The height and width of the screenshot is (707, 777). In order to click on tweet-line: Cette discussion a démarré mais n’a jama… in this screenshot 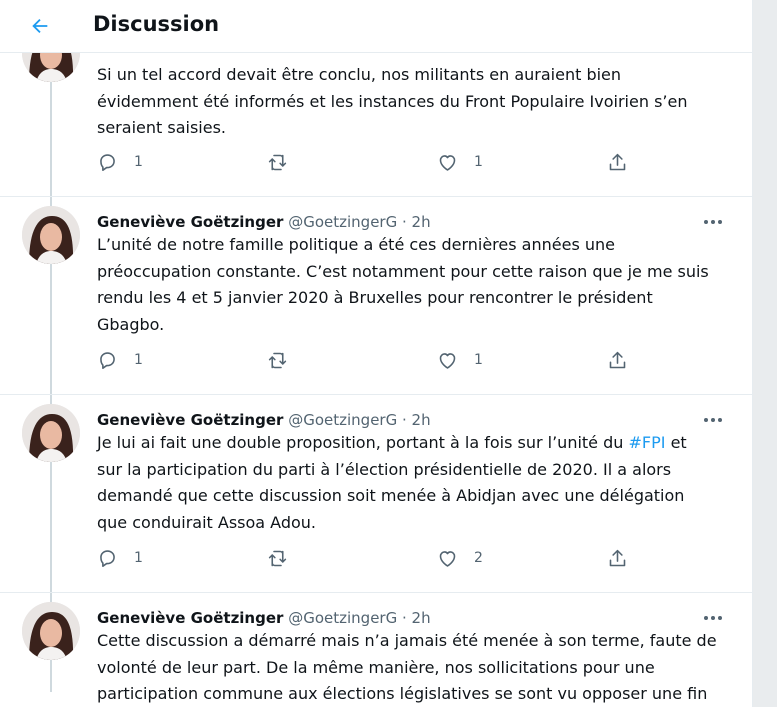, I will do `click(407, 640)`.